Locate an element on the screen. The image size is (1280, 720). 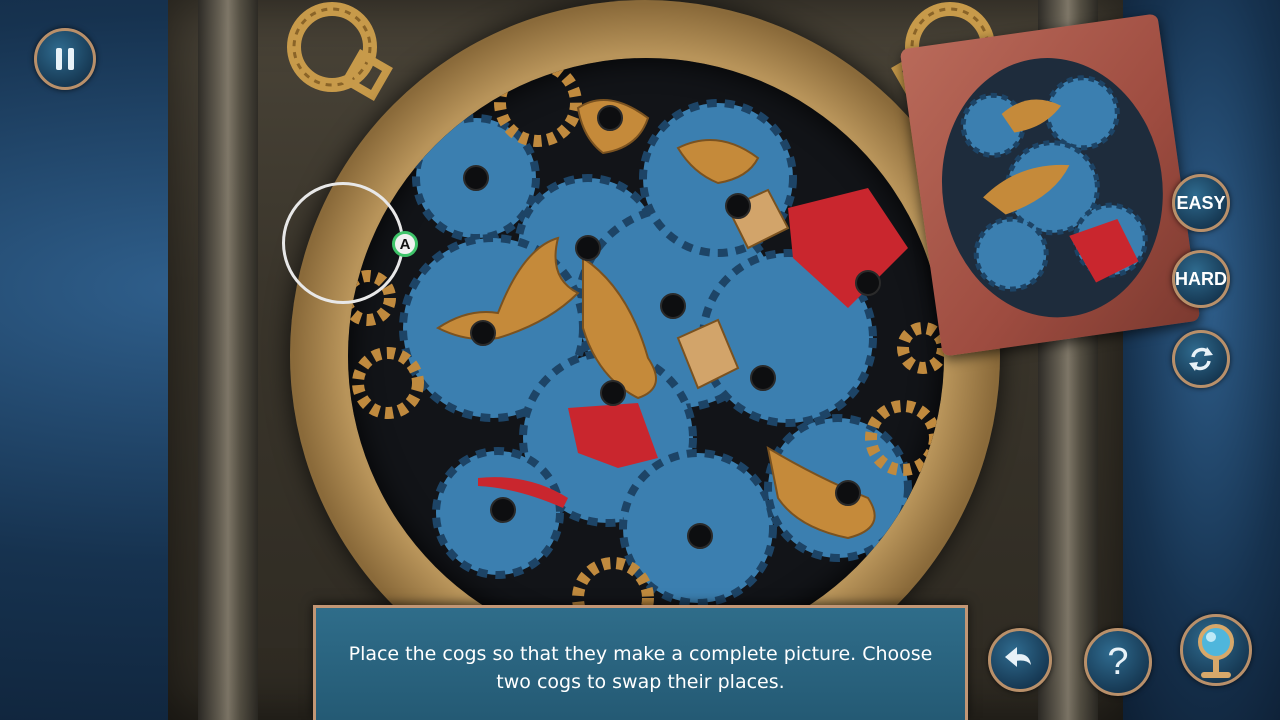
easy-mode-button: EASY is located at coordinates (1201, 203).